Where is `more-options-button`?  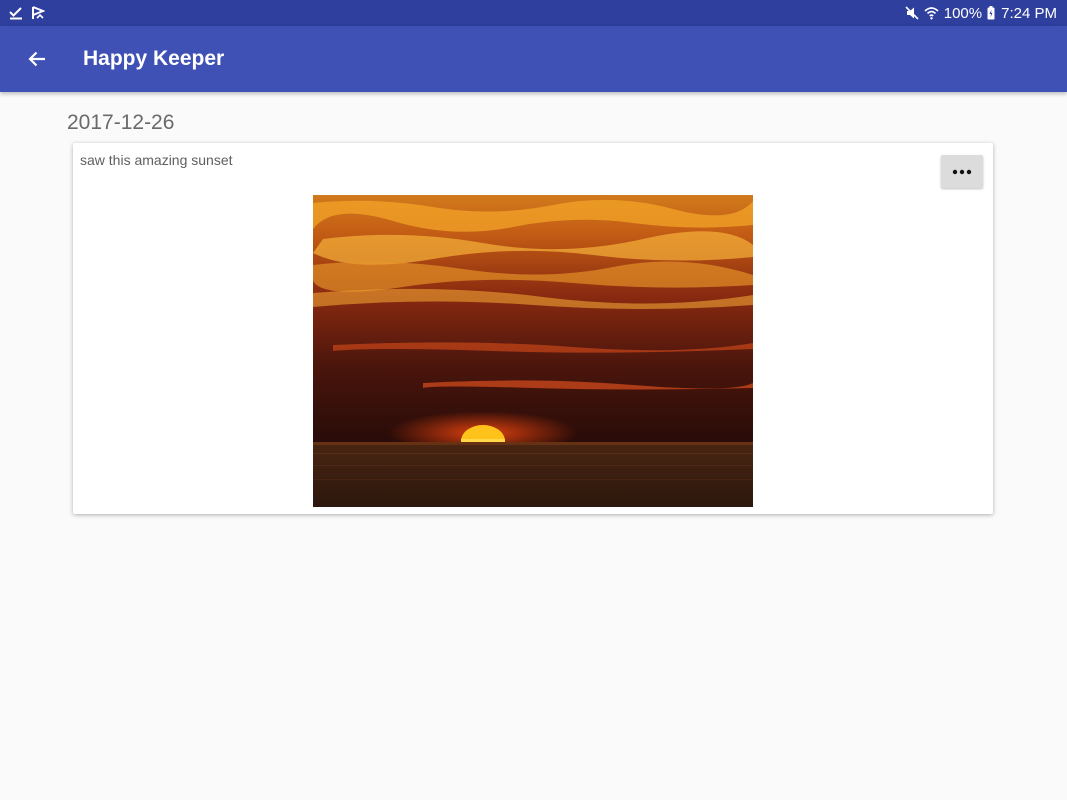 more-options-button is located at coordinates (962, 171).